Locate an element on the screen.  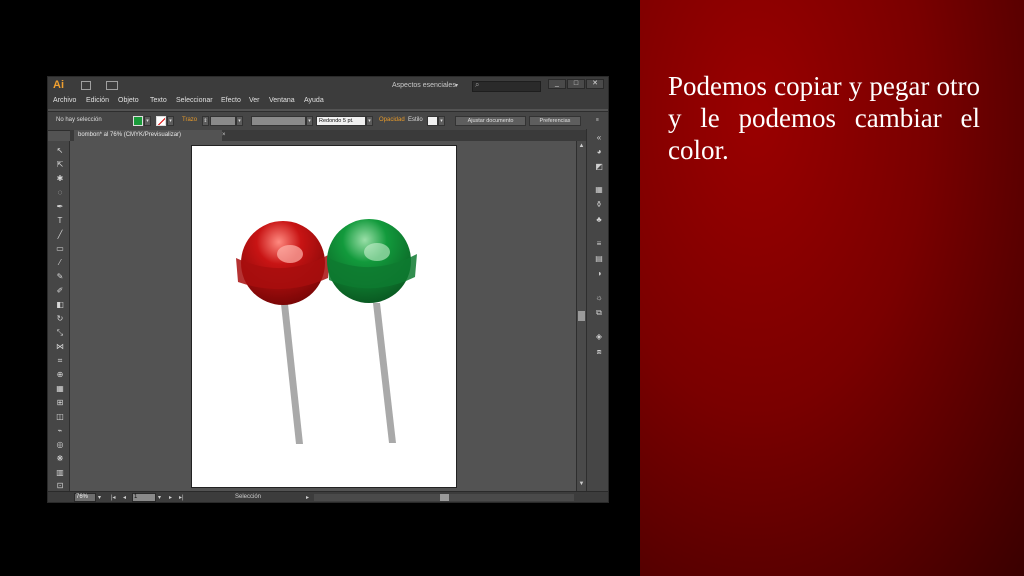
brush-definition: Redondo 5 pt. is located at coordinates (341, 121).